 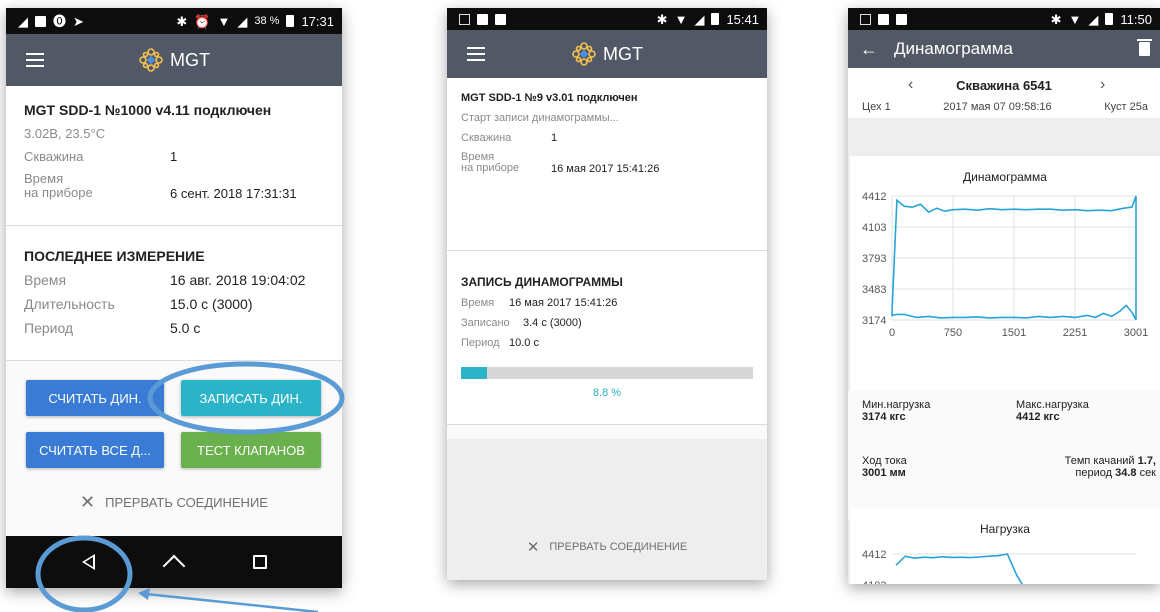 I want to click on status-bar: ◢ ⓿ ➤ ✱ ⏰ ▼ ◢ 38 % 17:31, so click(x=174, y=21).